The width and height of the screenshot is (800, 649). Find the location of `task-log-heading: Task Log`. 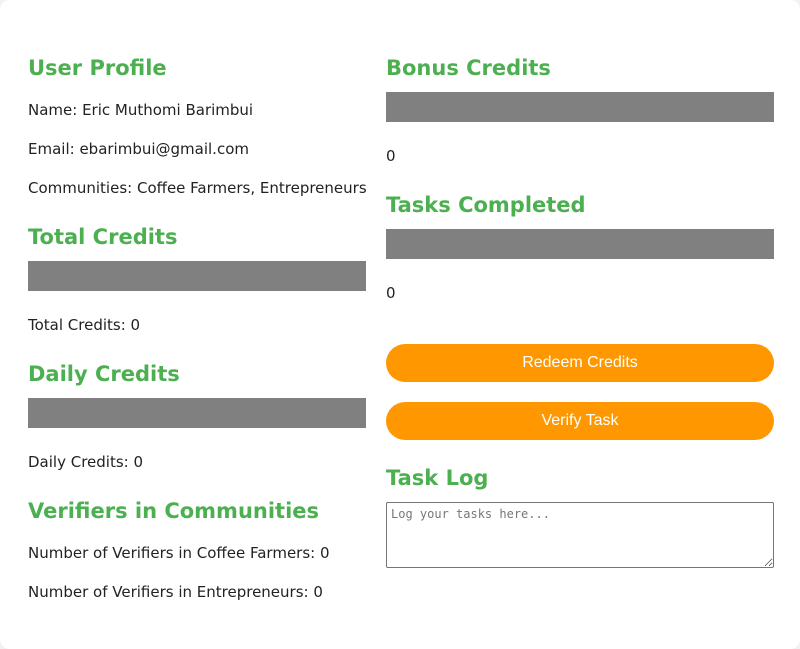

task-log-heading: Task Log is located at coordinates (437, 478).